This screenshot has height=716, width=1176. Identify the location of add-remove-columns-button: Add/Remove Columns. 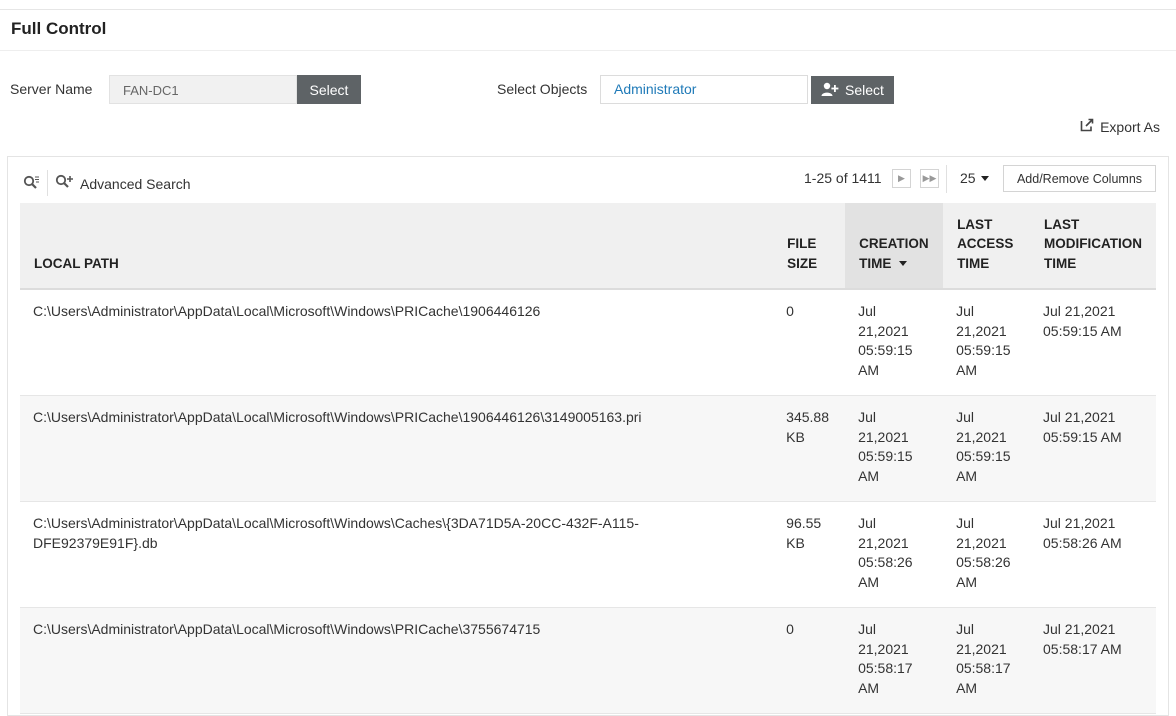
(1079, 178).